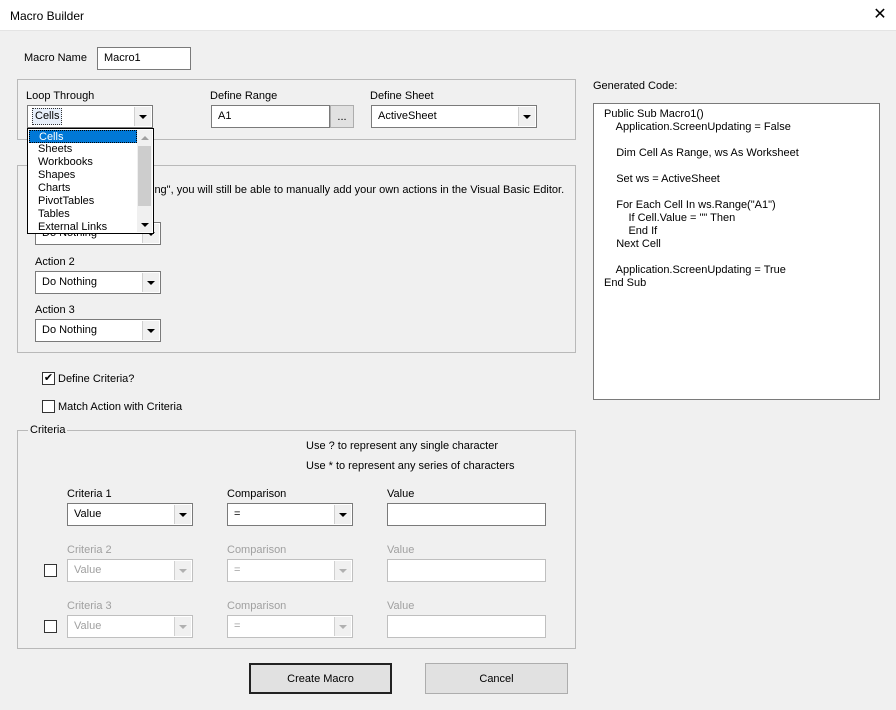  I want to click on criteria3-checkbox, so click(50, 626).